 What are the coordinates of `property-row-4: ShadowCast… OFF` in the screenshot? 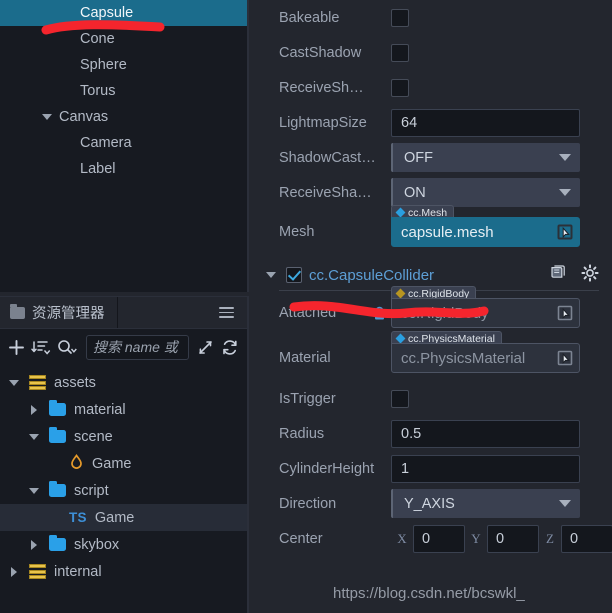 It's located at (433, 157).